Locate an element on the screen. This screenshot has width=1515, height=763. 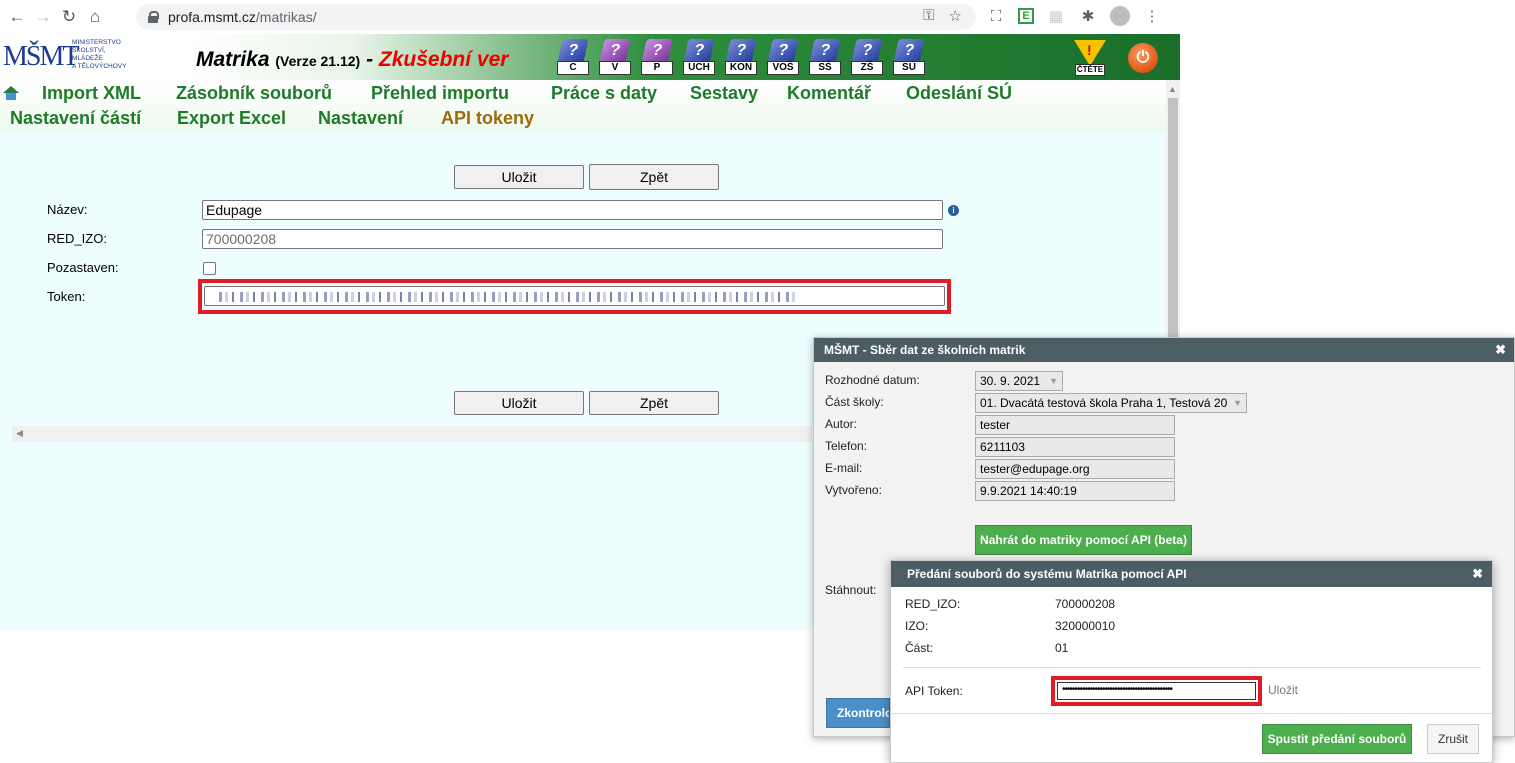
created-label: Vytvořeno: is located at coordinates (853, 490).